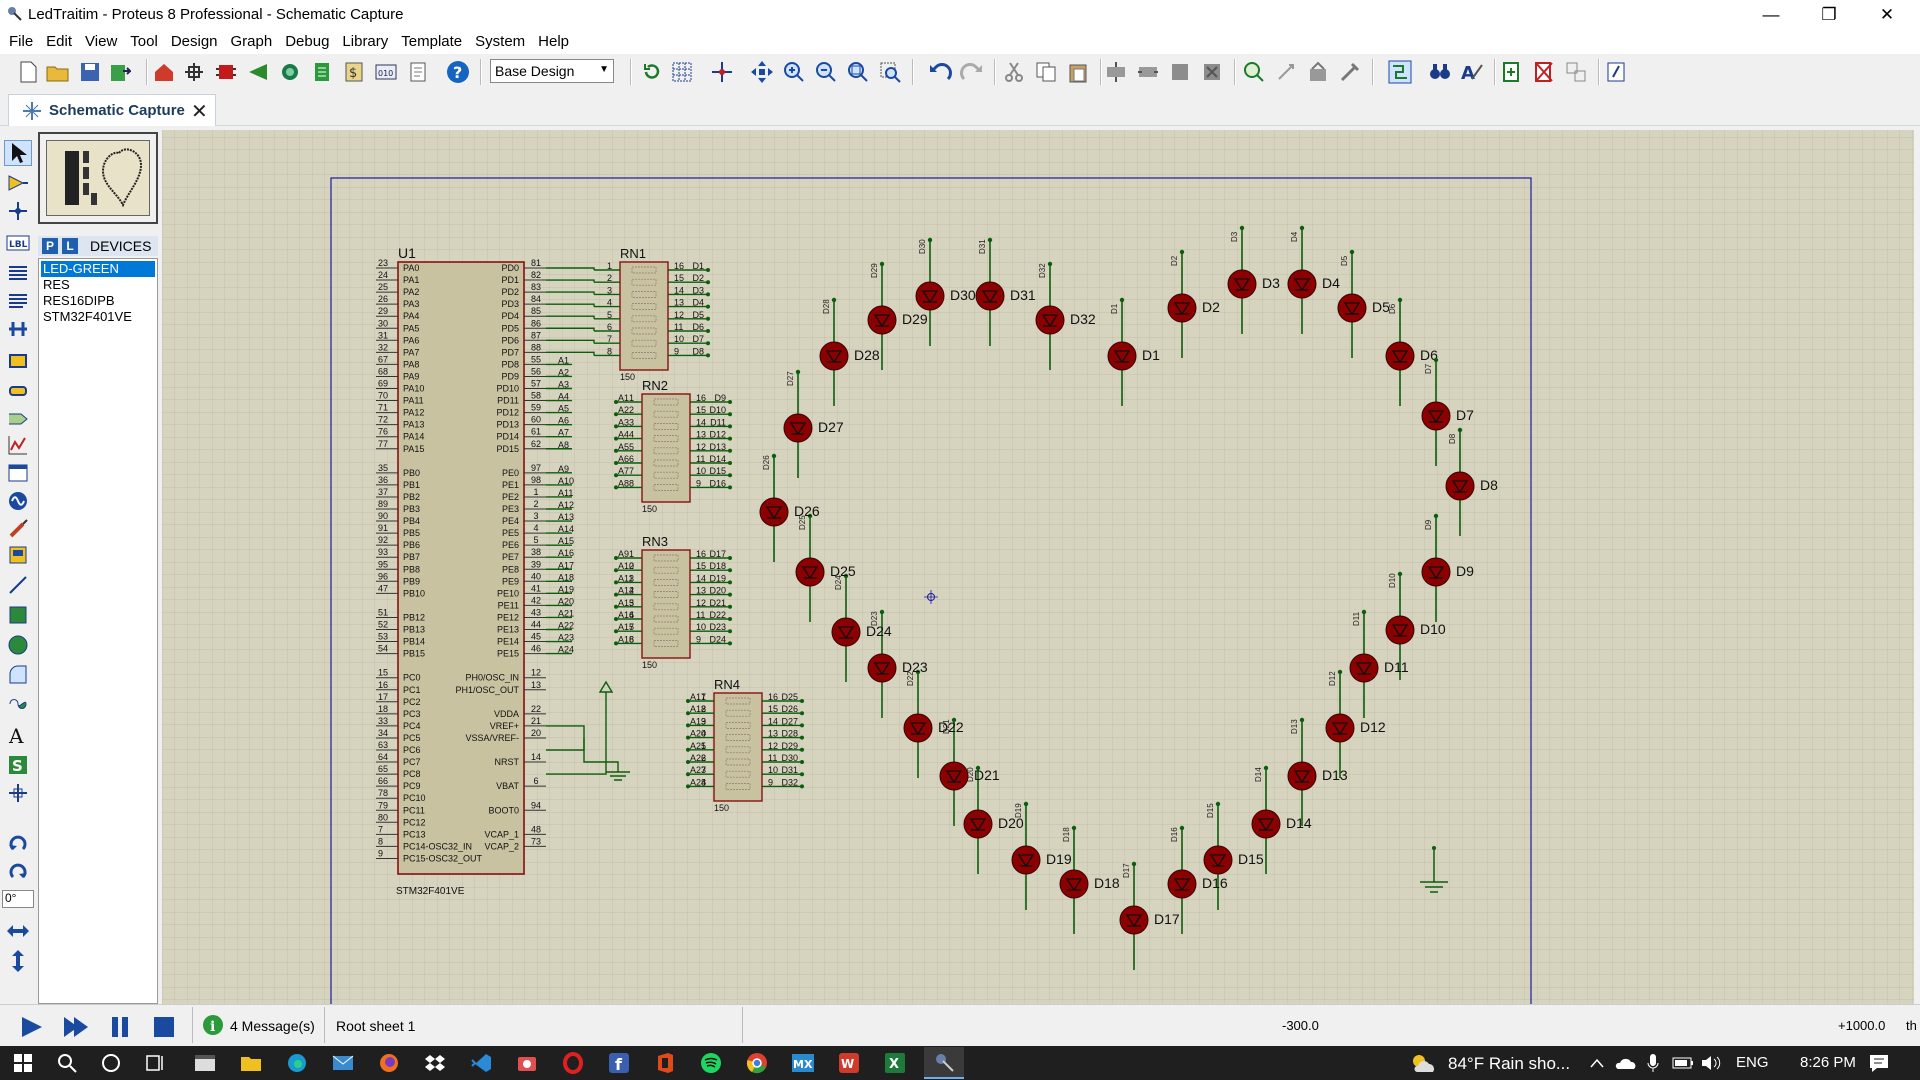 The image size is (1920, 1080). Describe the element at coordinates (213, 1027) in the screenshot. I see `info-icon: i` at that location.